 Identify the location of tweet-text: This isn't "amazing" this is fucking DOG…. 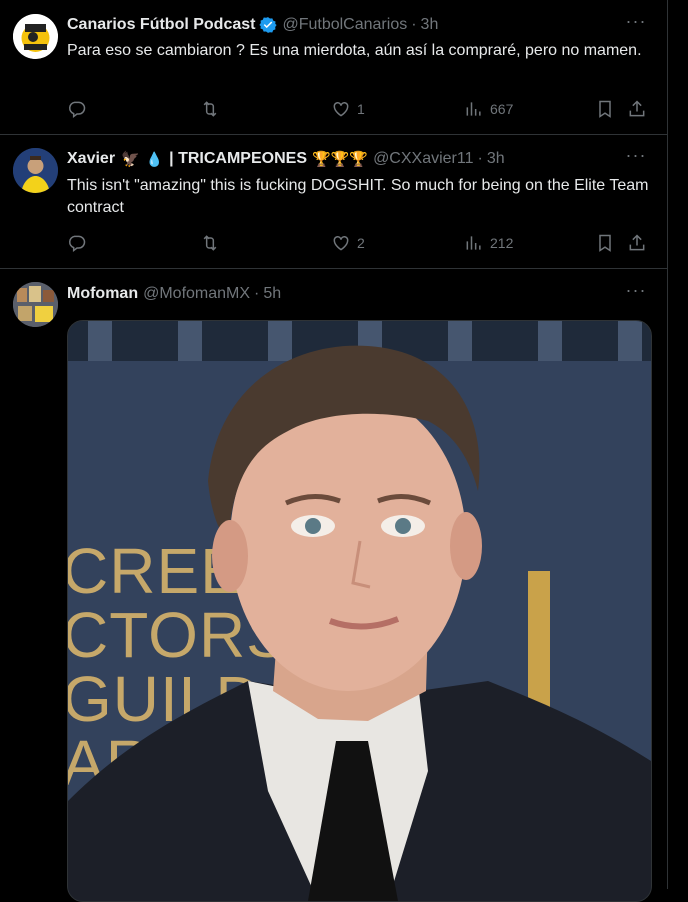
(358, 196).